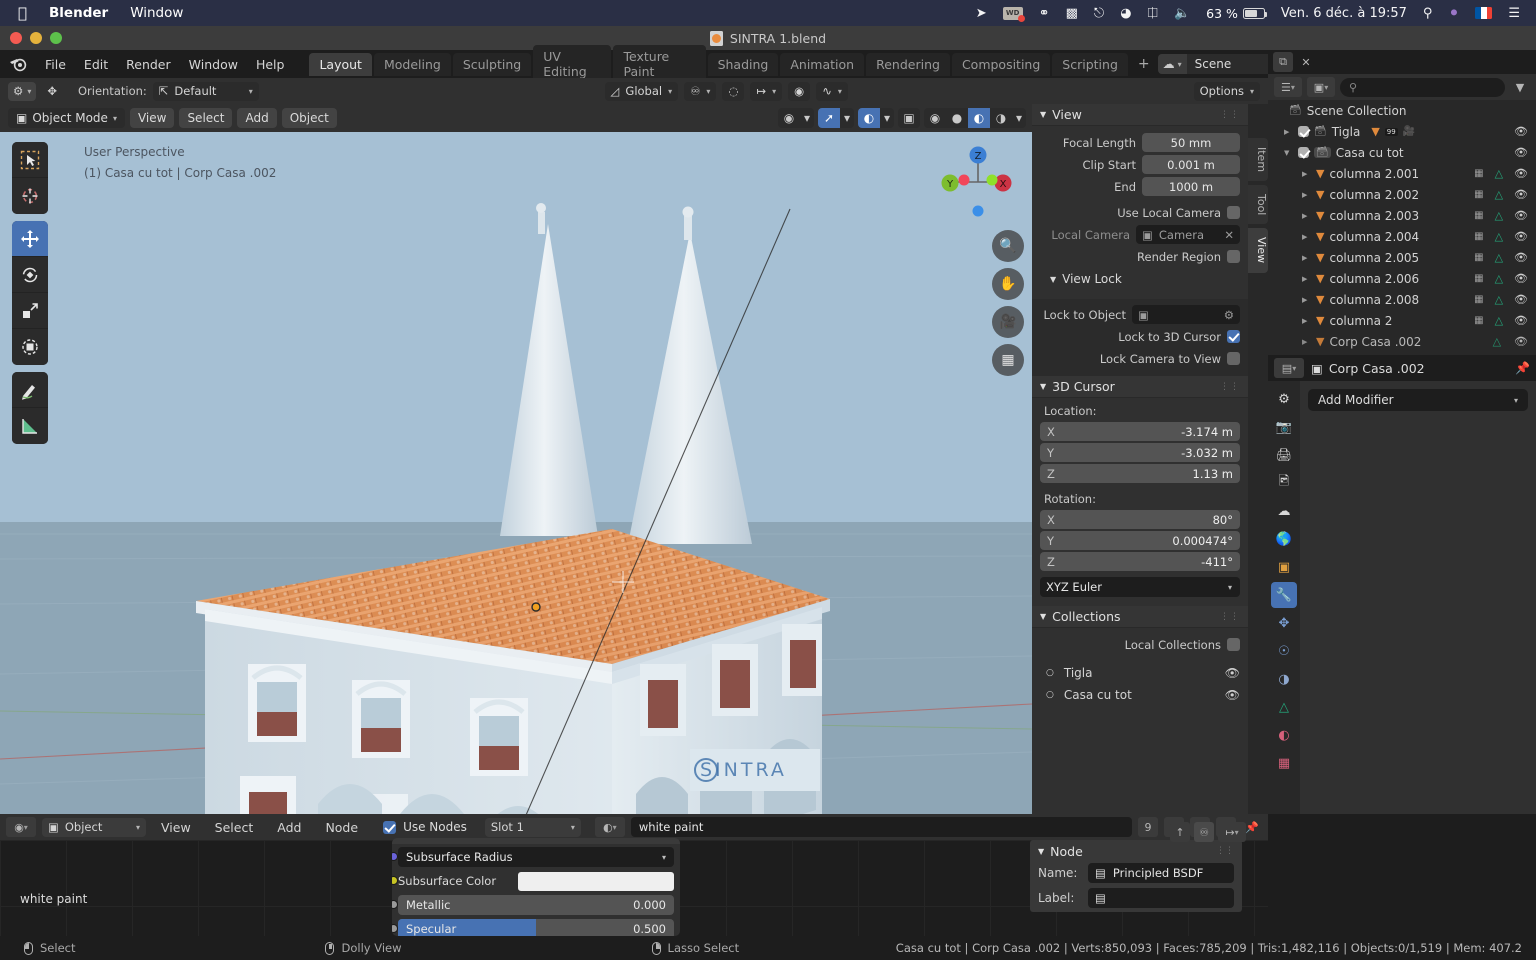 The image size is (1536, 960). What do you see at coordinates (1145, 279) in the screenshot?
I see `view-lock-header: ▼ View Lock` at bounding box center [1145, 279].